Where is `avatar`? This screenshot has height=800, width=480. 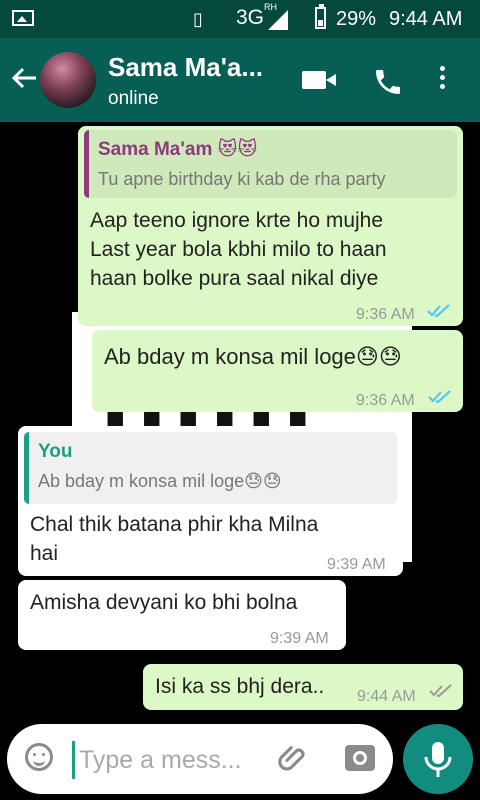 avatar is located at coordinates (68, 80).